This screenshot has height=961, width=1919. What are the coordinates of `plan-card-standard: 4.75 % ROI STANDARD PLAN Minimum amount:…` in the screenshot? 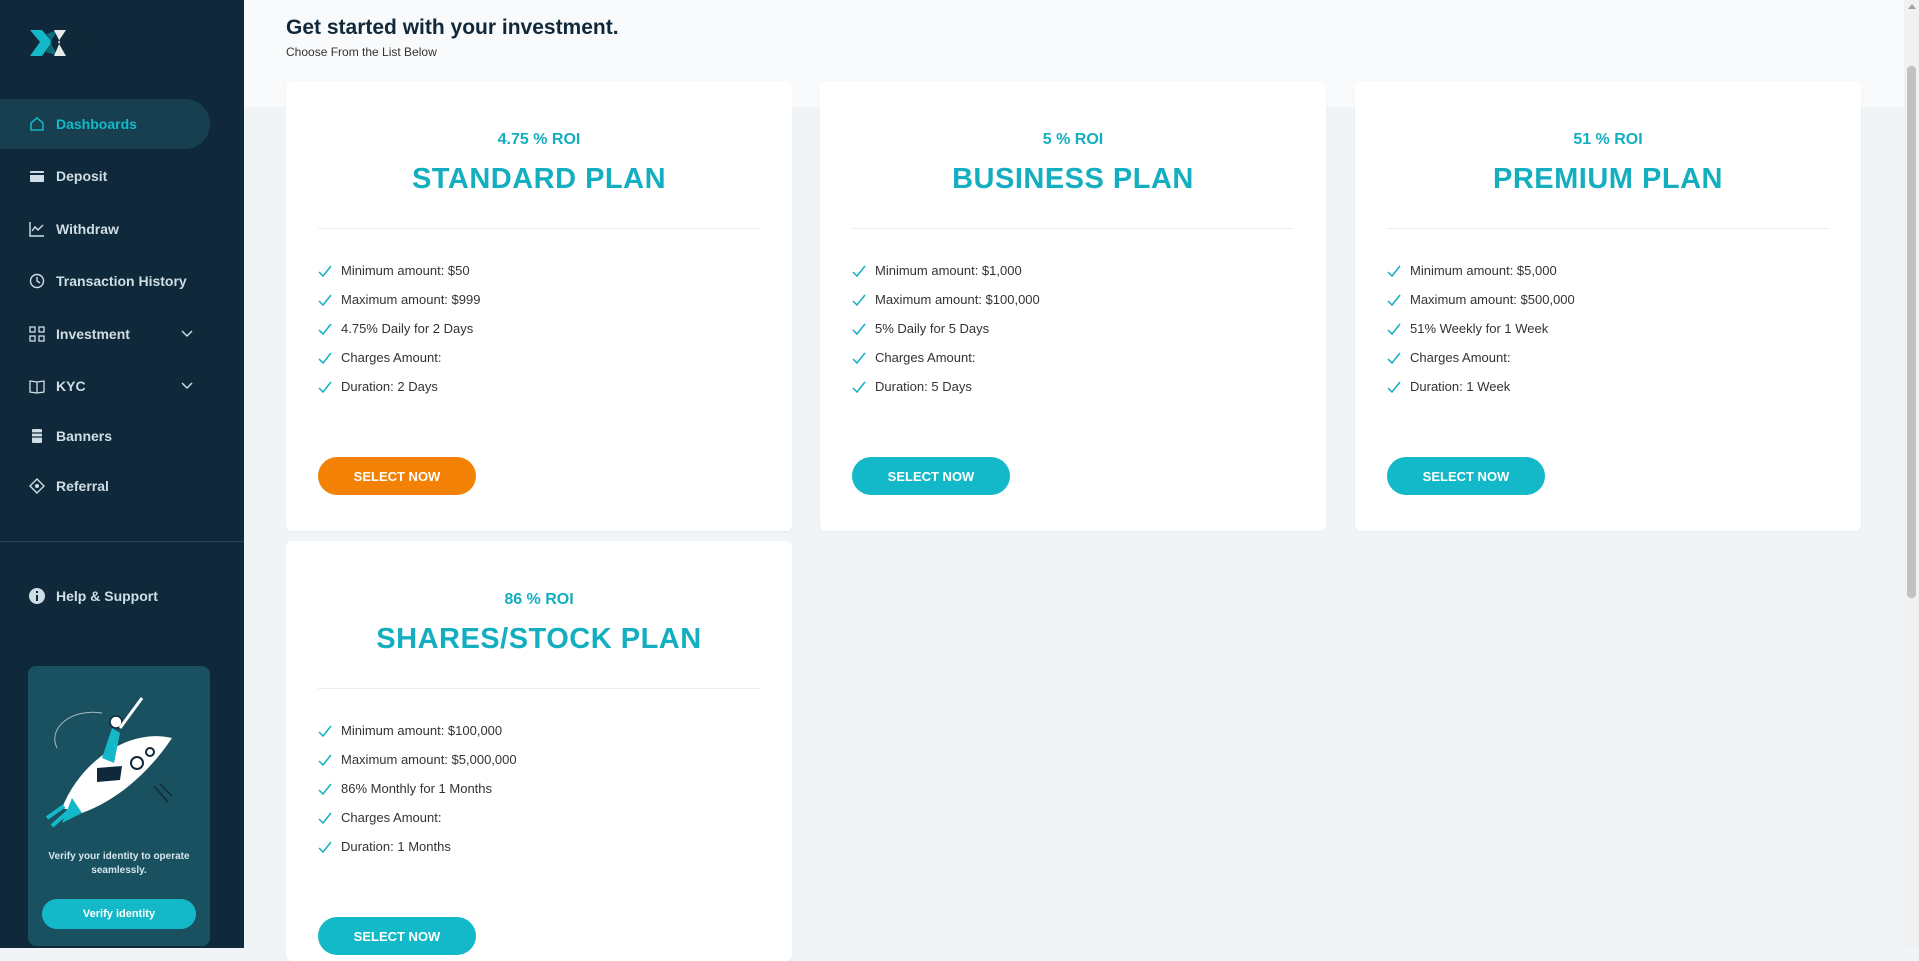 It's located at (539, 306).